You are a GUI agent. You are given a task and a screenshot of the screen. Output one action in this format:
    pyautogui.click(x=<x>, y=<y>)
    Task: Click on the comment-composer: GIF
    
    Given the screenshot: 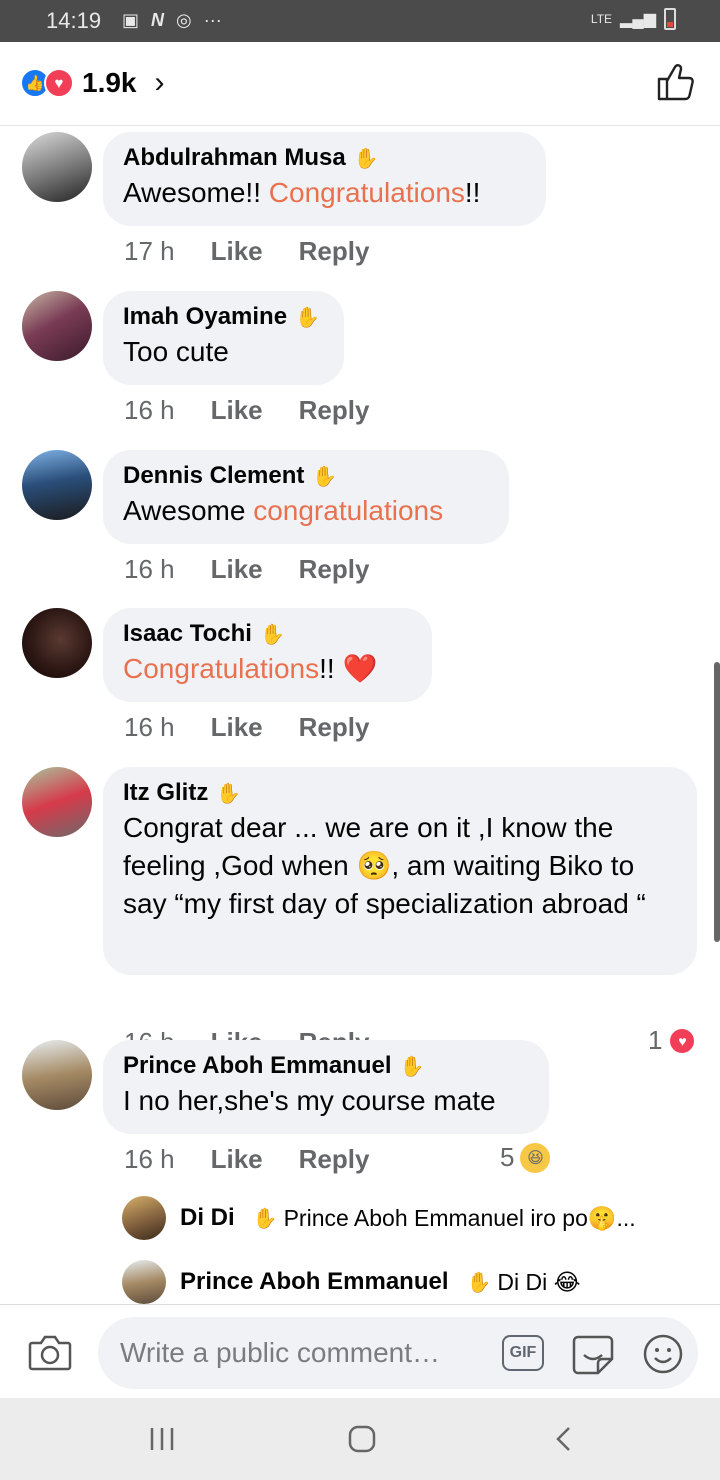 What is the action you would take?
    pyautogui.click(x=360, y=1351)
    